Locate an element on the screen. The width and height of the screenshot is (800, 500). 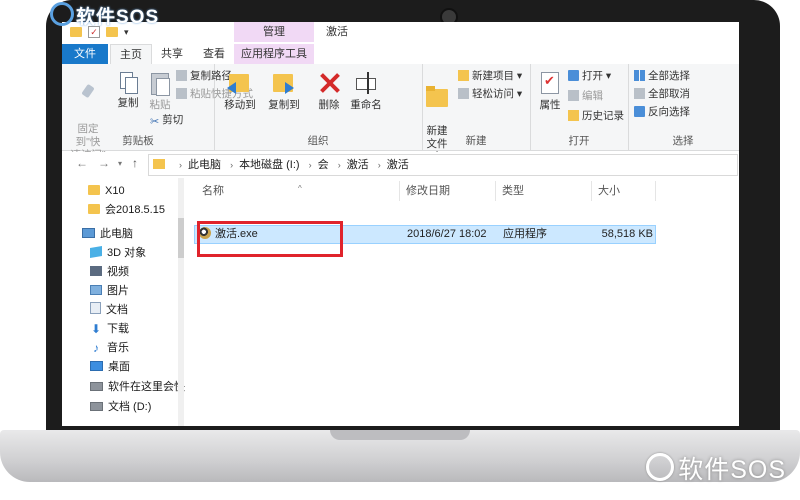
copy-path-icon is located at coordinates (181, 75).